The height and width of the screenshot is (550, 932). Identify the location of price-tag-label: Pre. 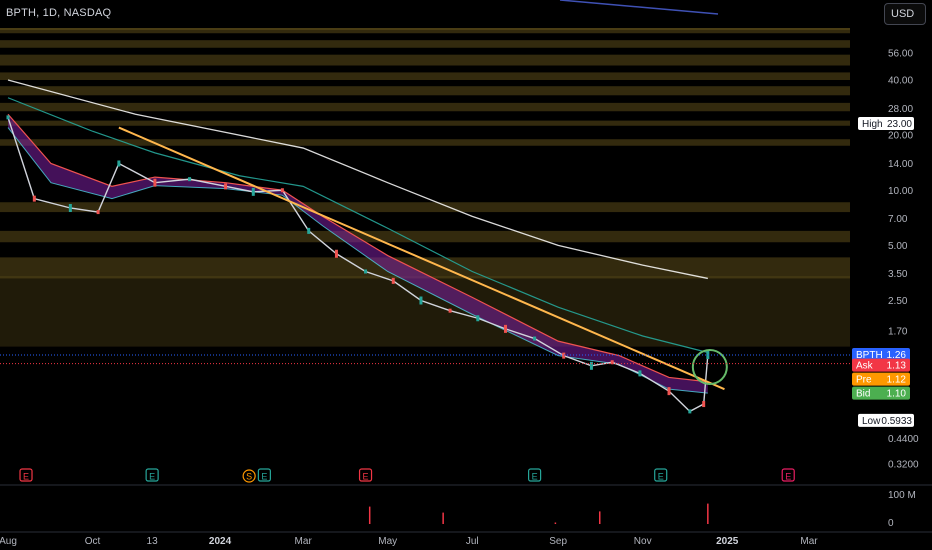
(864, 380).